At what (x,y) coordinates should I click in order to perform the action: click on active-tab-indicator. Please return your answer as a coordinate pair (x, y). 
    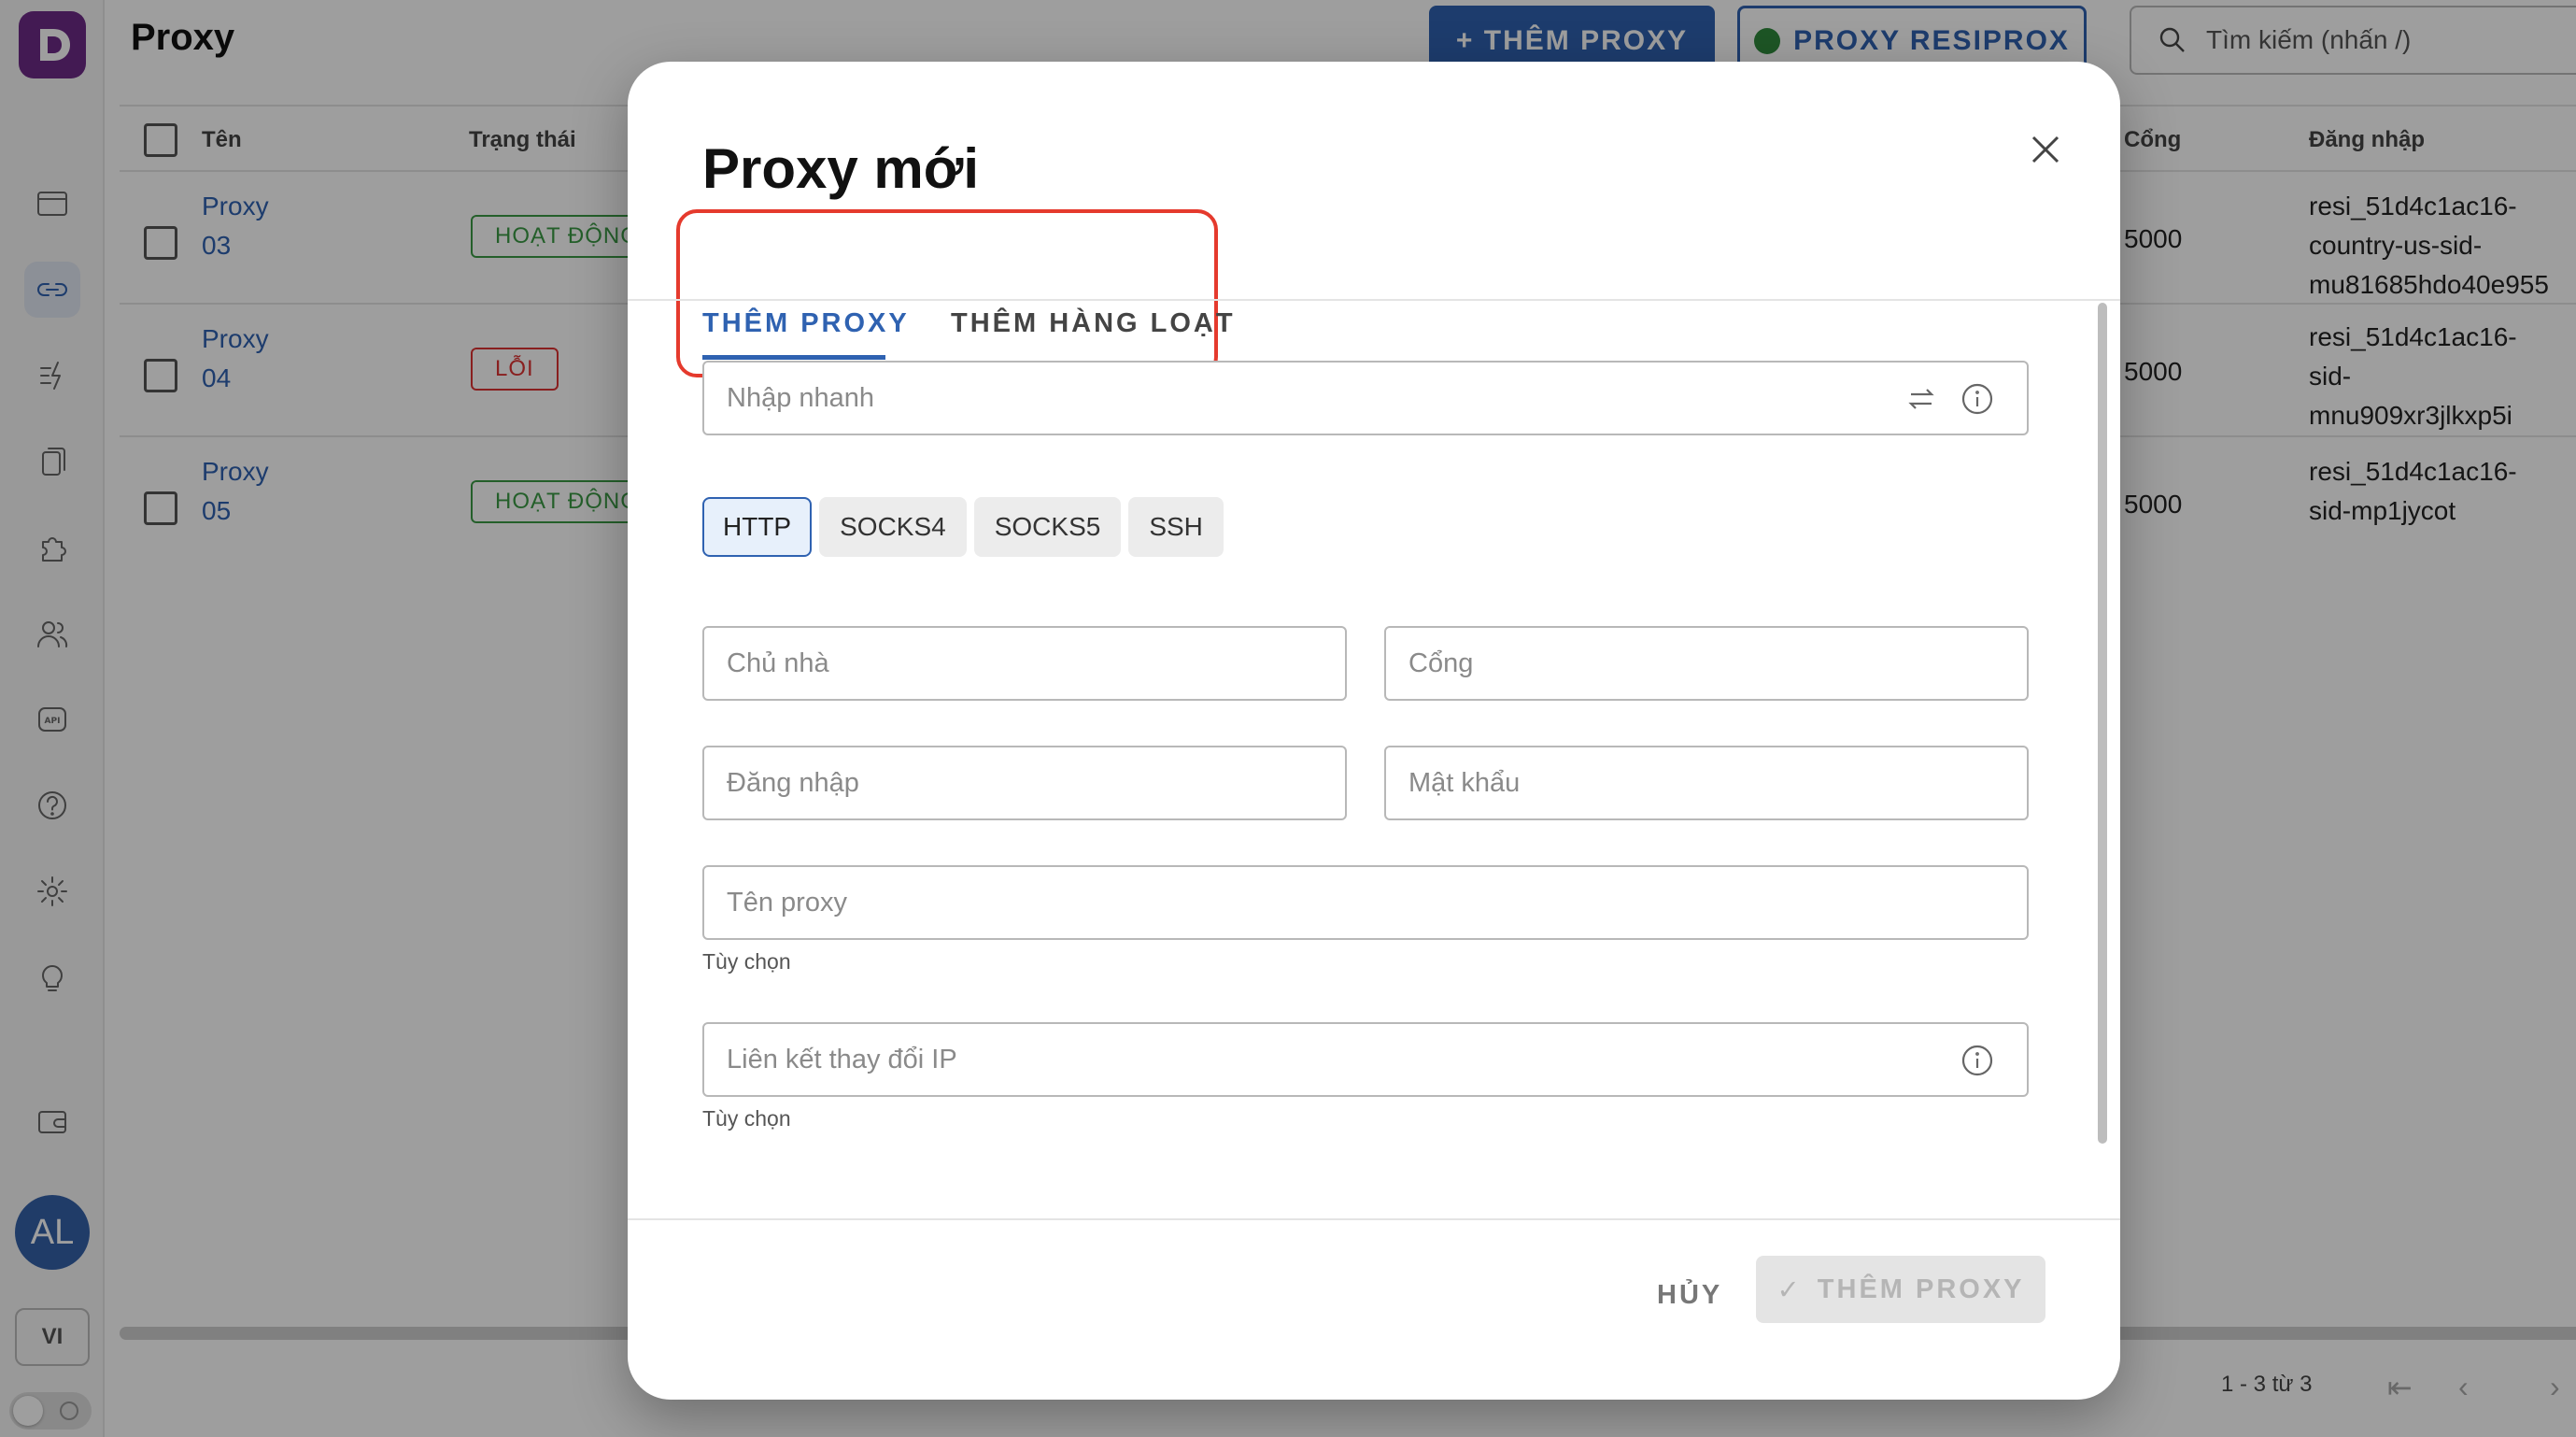
    Looking at the image, I should click on (793, 357).